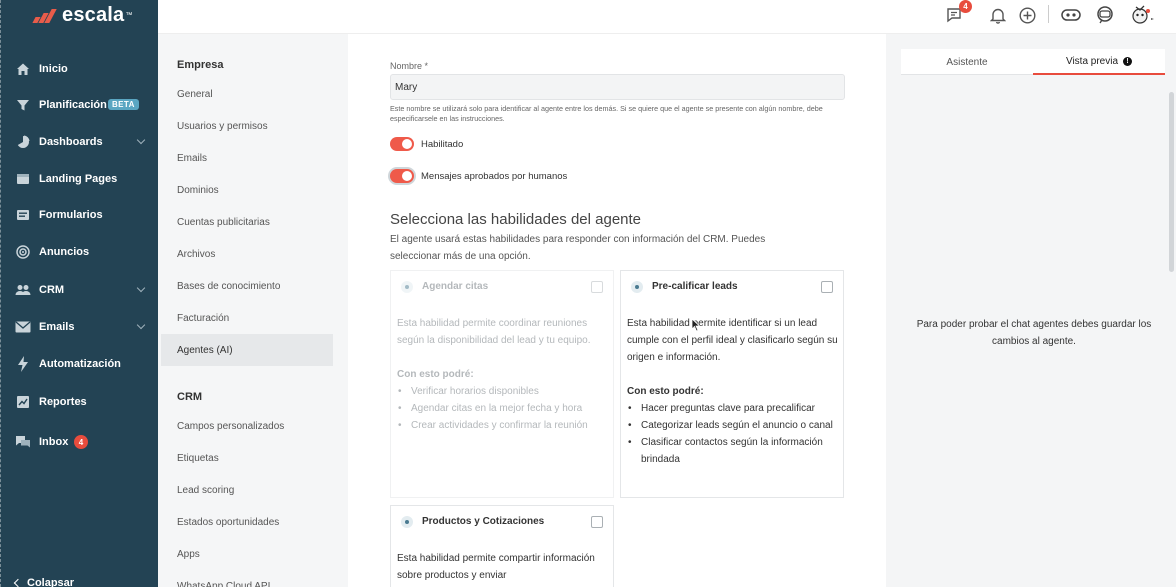 This screenshot has width=1176, height=587. I want to click on nav-label: Dashboards, so click(71, 142).